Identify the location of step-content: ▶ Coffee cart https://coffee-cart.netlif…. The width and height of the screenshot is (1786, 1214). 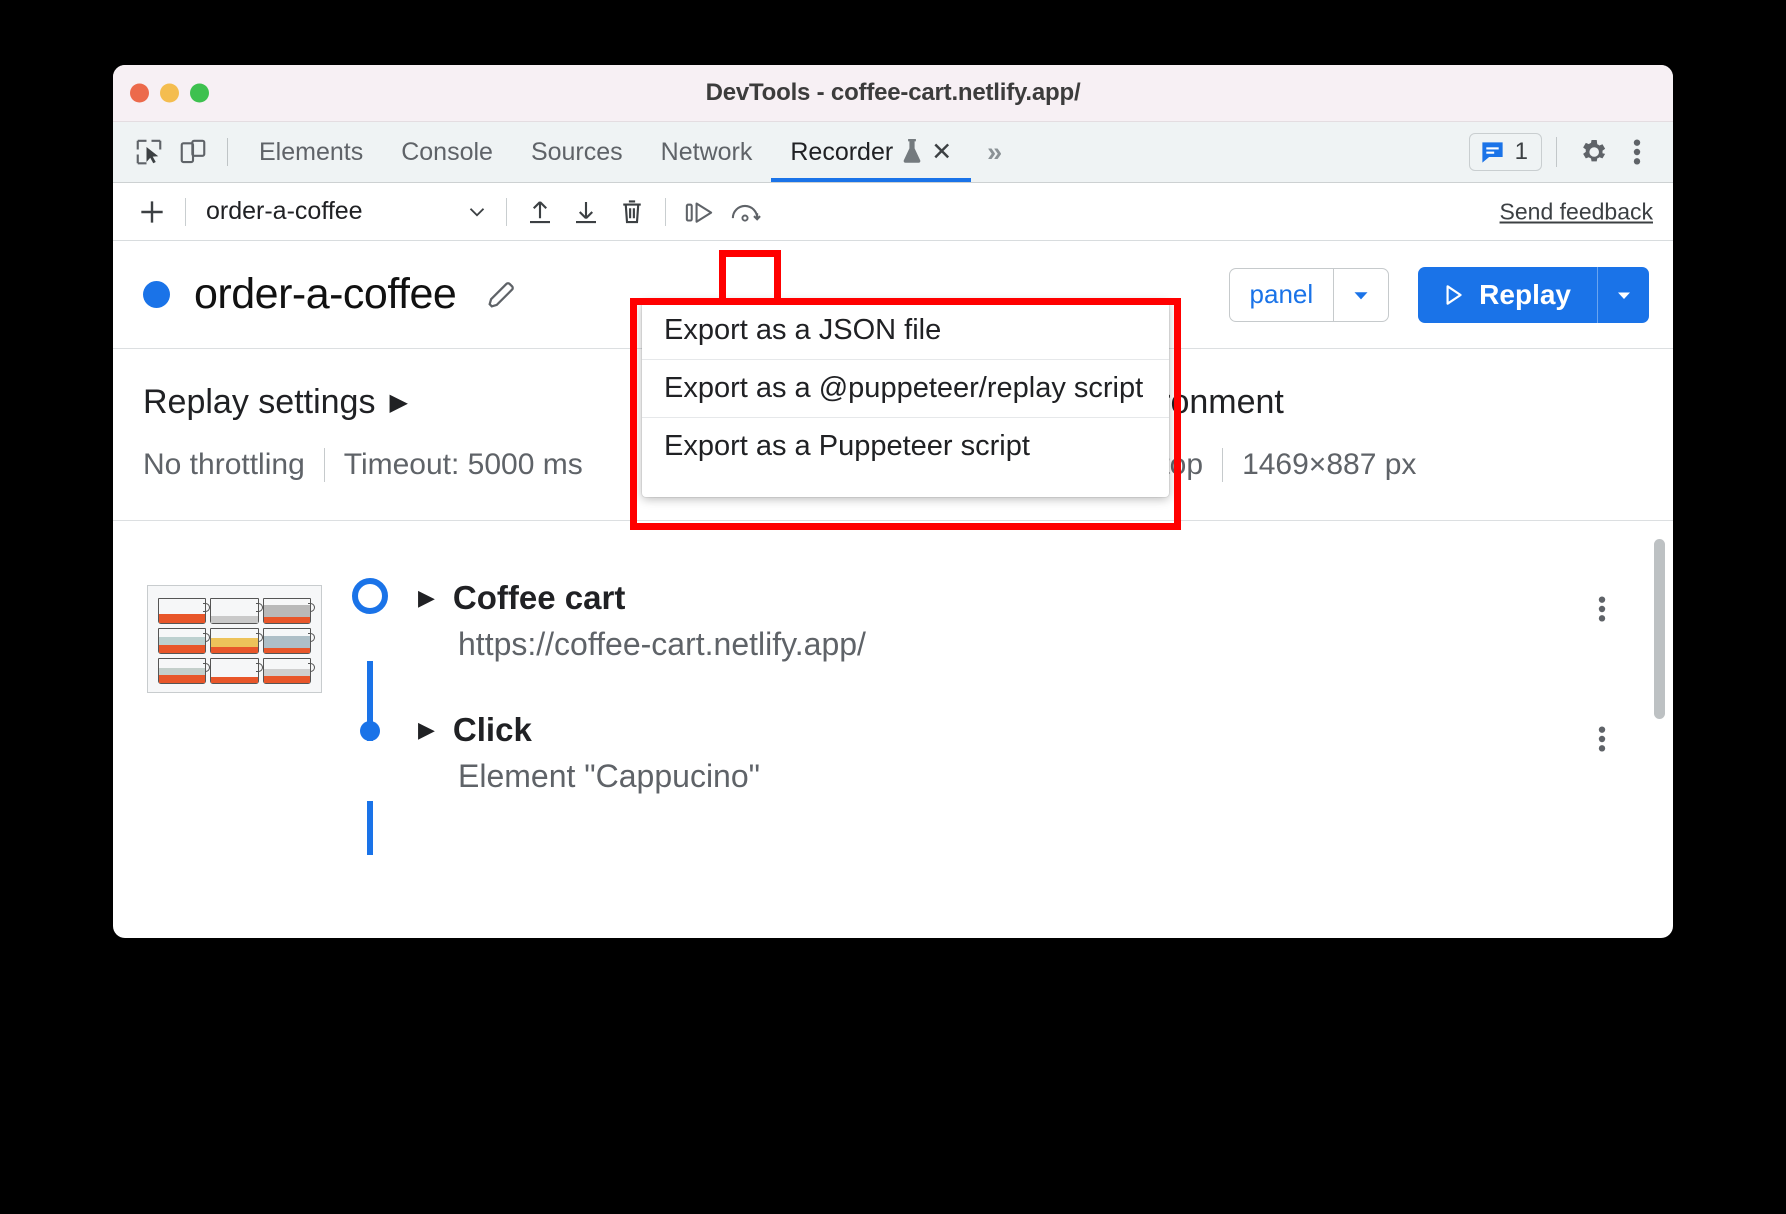
(1045, 592).